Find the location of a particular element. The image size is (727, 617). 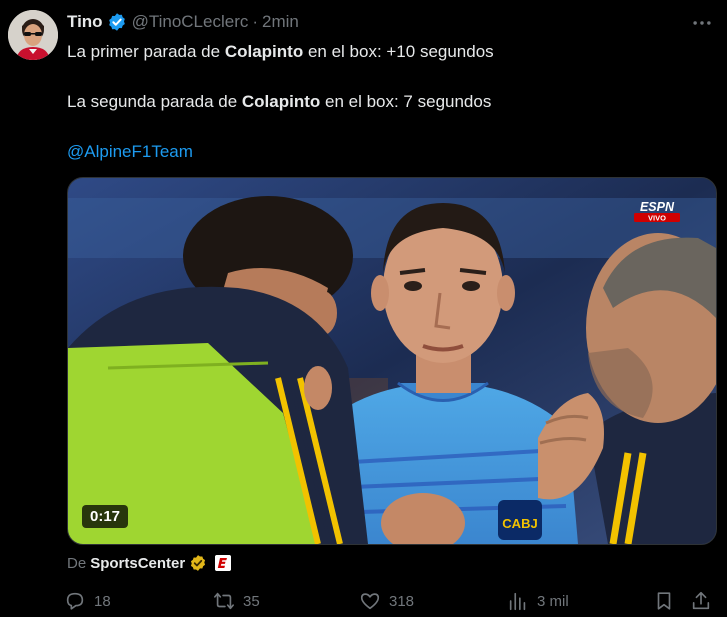

espn-logo-text: ESPN is located at coordinates (657, 207).